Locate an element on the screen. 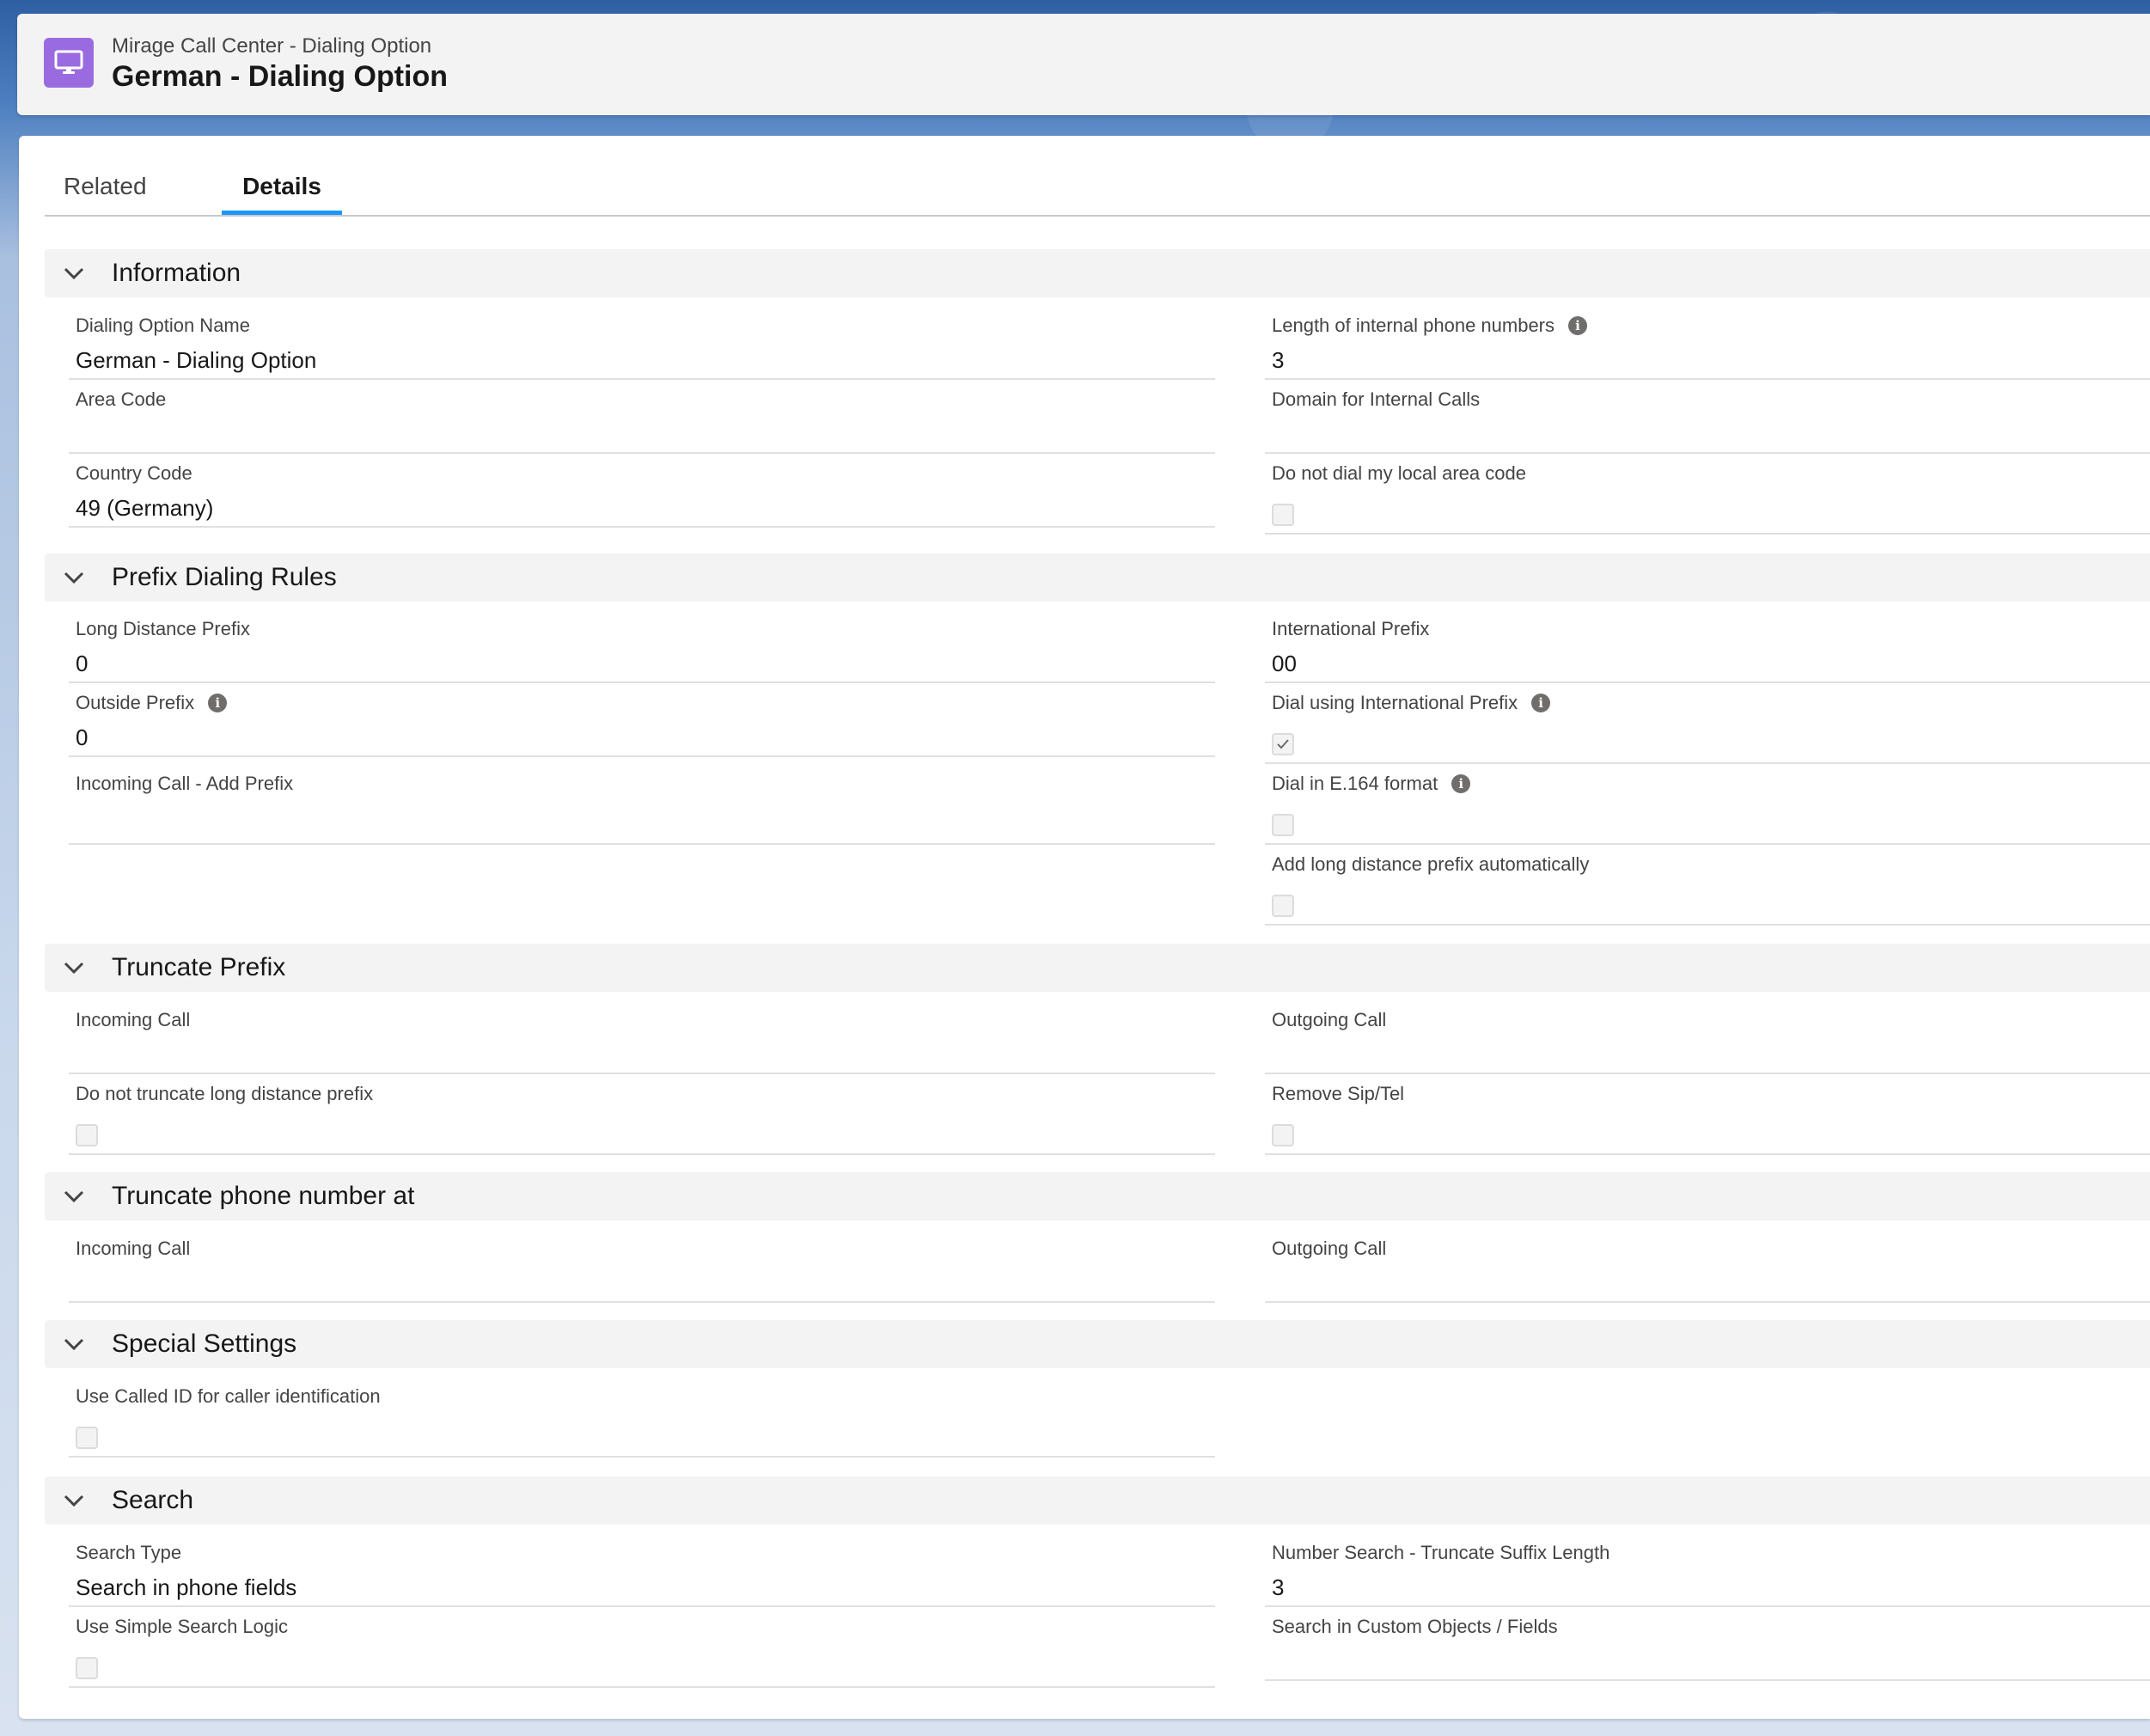 The width and height of the screenshot is (2150, 1736). field-label: Add long distance prefix automatically is located at coordinates (1431, 864).